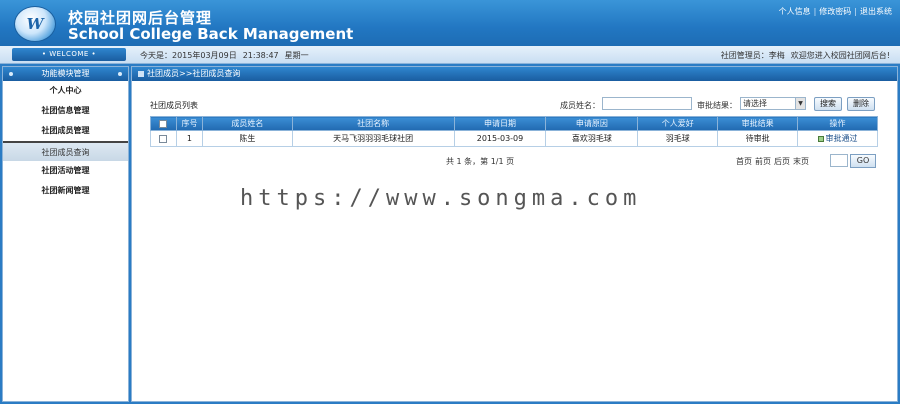 This screenshot has width=900, height=404. What do you see at coordinates (211, 34) in the screenshot?
I see `app-title-en: School College Back Management` at bounding box center [211, 34].